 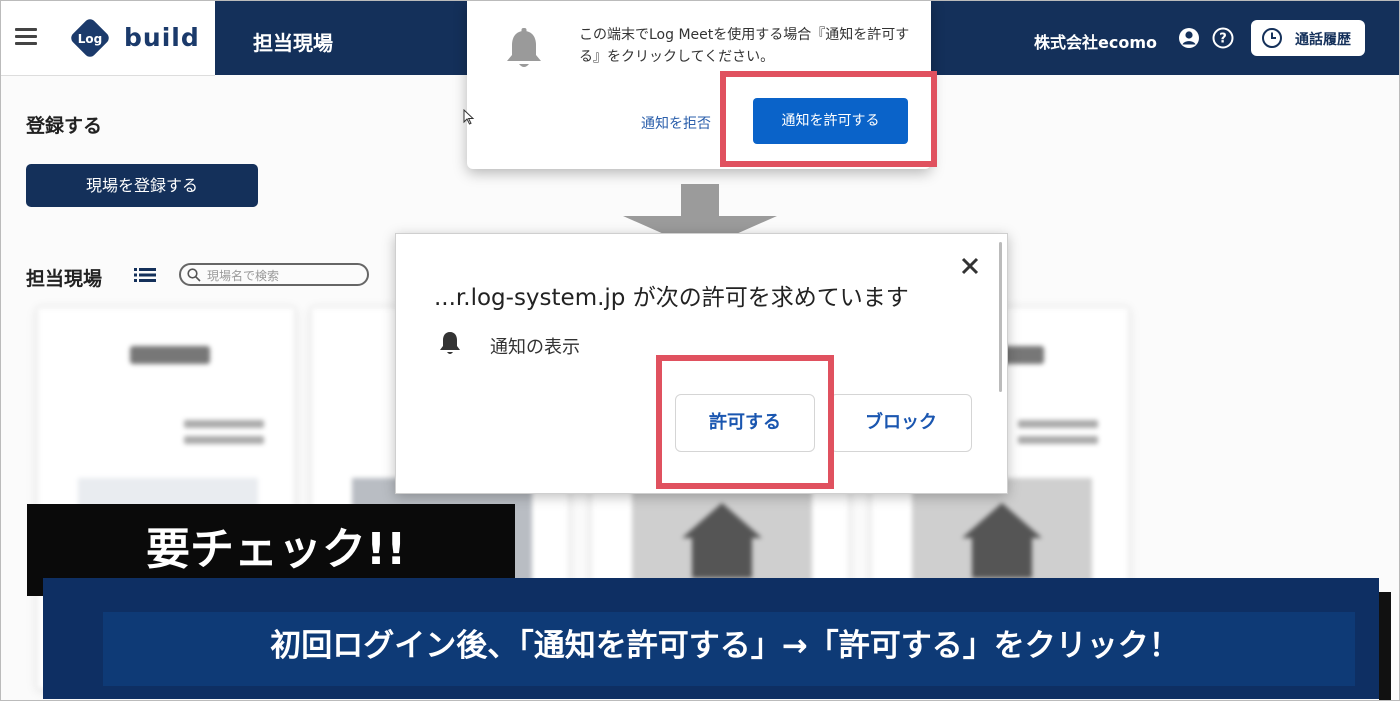 I want to click on block-button: ブロック, so click(x=901, y=423).